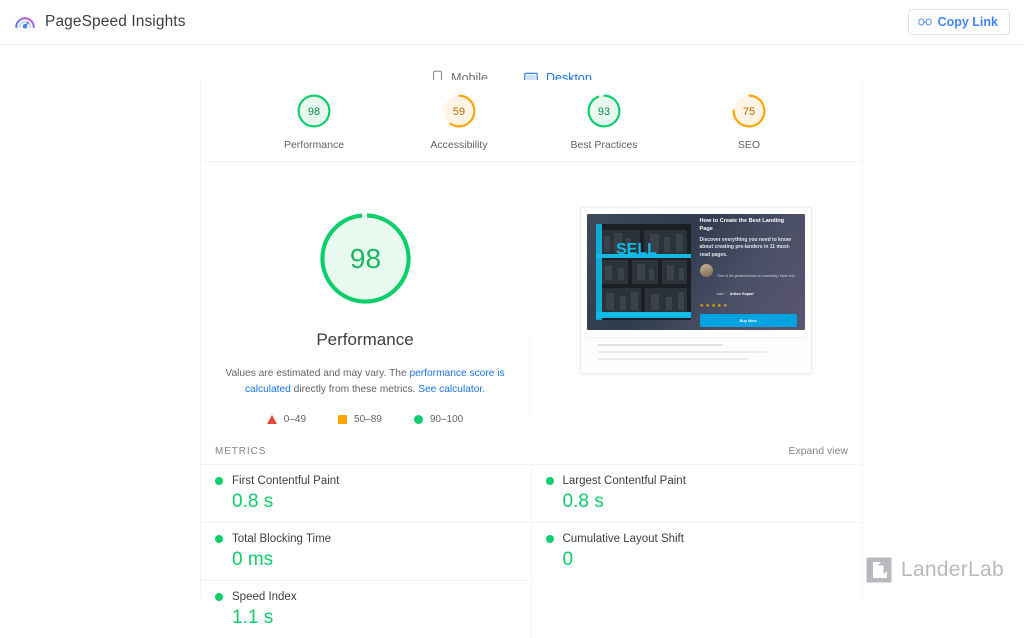 The image size is (1024, 638). I want to click on category-label-accessibility: Accessibility, so click(459, 145).